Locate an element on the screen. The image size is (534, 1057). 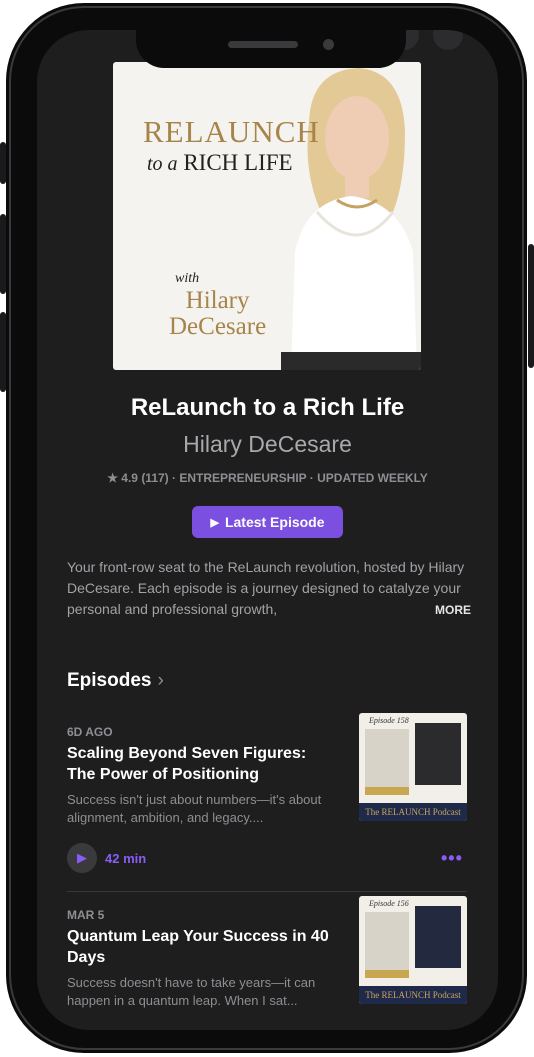
cover-host-last: DeCesare is located at coordinates (218, 326).